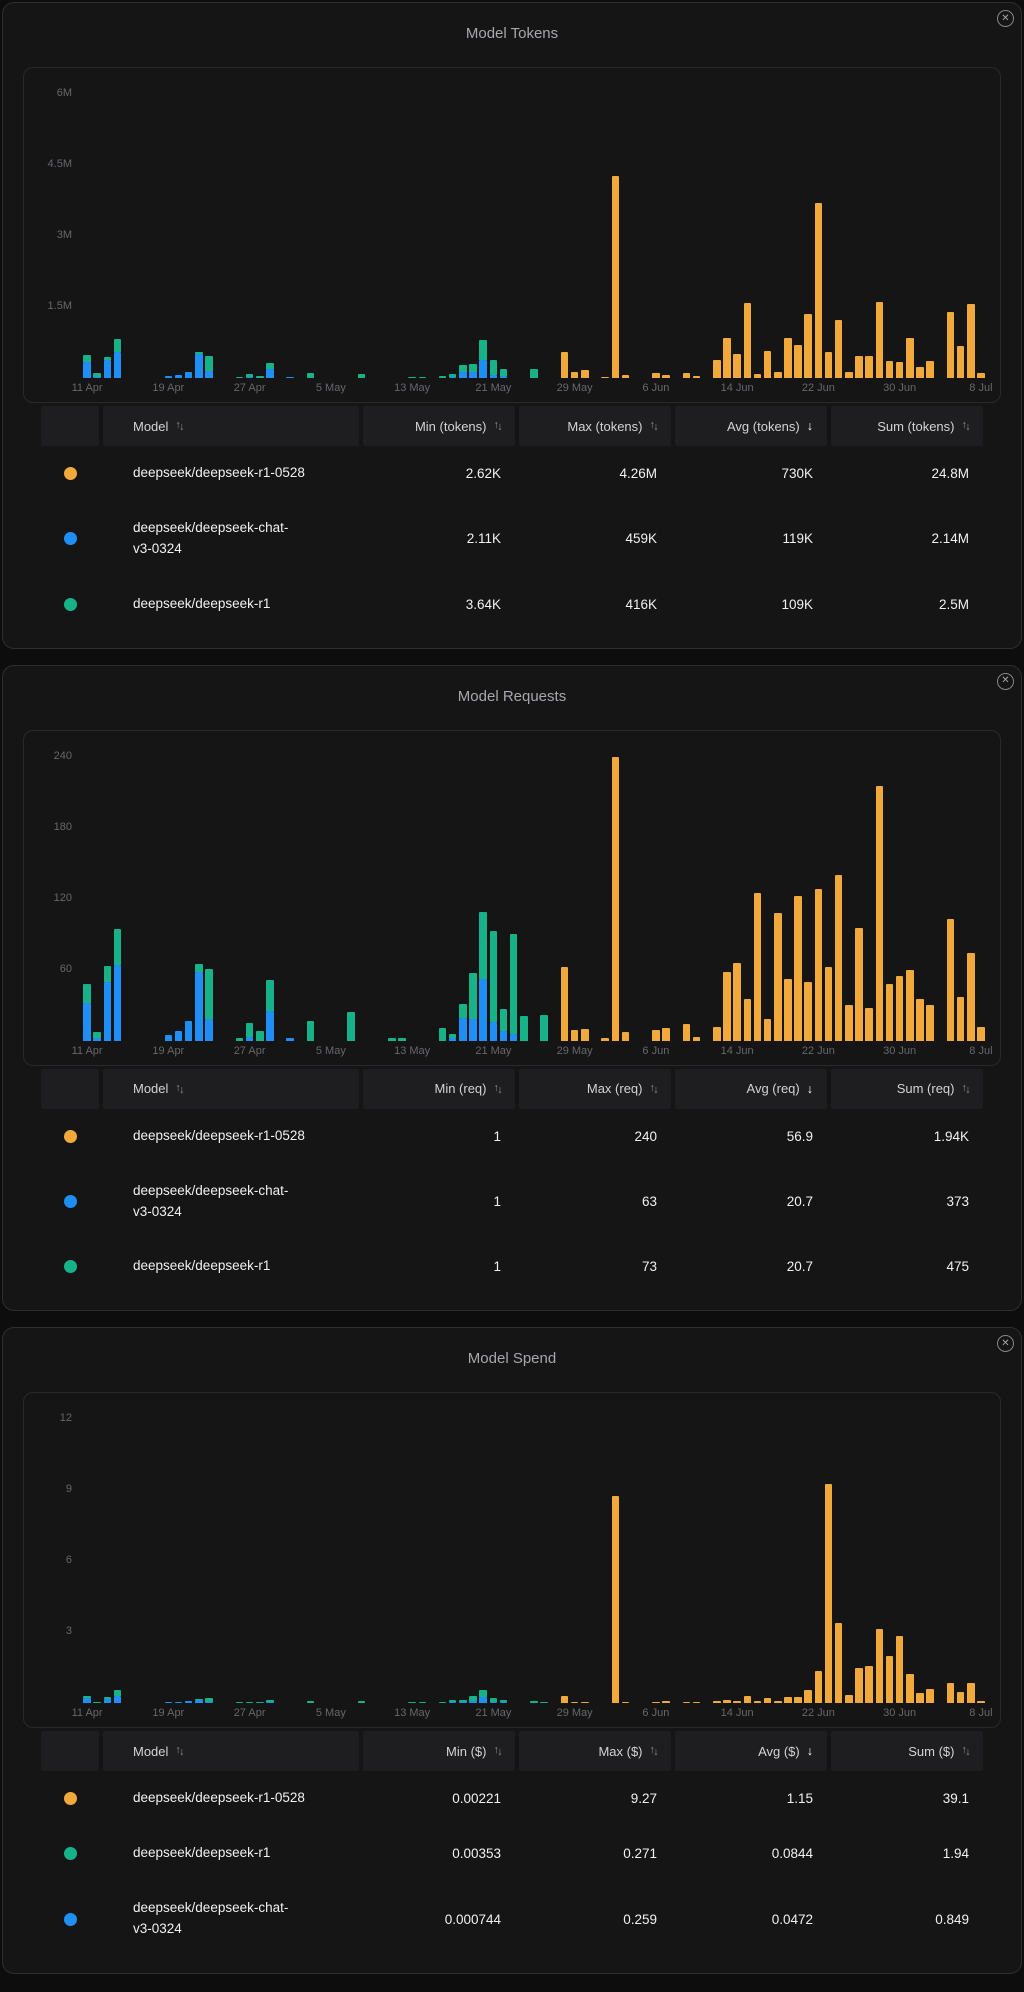 This screenshot has width=1024, height=1992. I want to click on column-label: Avg ($), so click(779, 1751).